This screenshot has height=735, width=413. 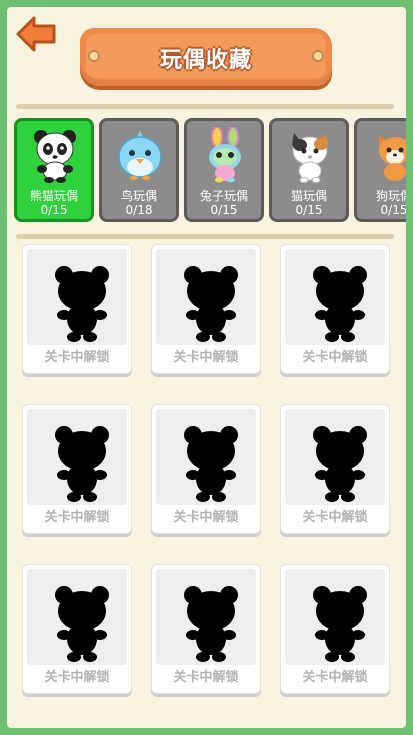 What do you see at coordinates (55, 156) in the screenshot?
I see `panda-icon` at bounding box center [55, 156].